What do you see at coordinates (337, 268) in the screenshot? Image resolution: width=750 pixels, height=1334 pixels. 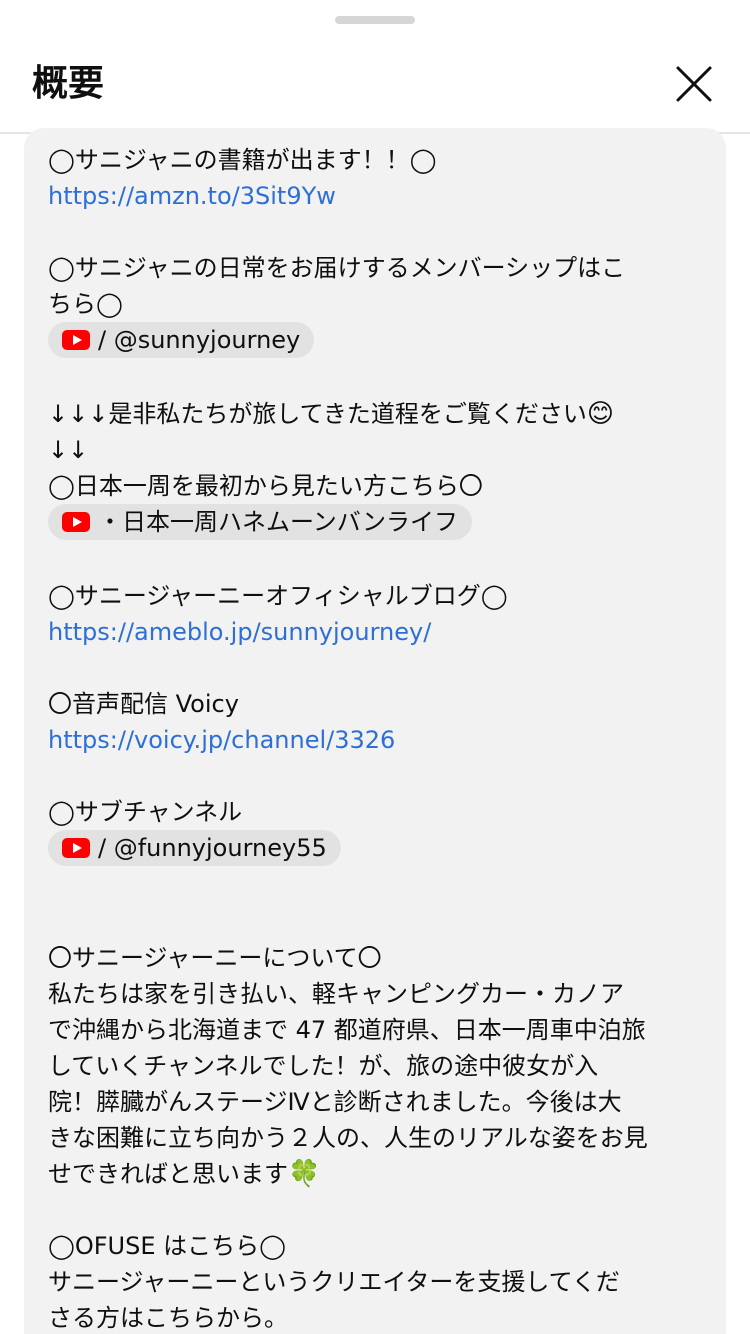 I see `membership-heading-1: ◯サニジャニの日常をお届けするメンバーシップはこ` at bounding box center [337, 268].